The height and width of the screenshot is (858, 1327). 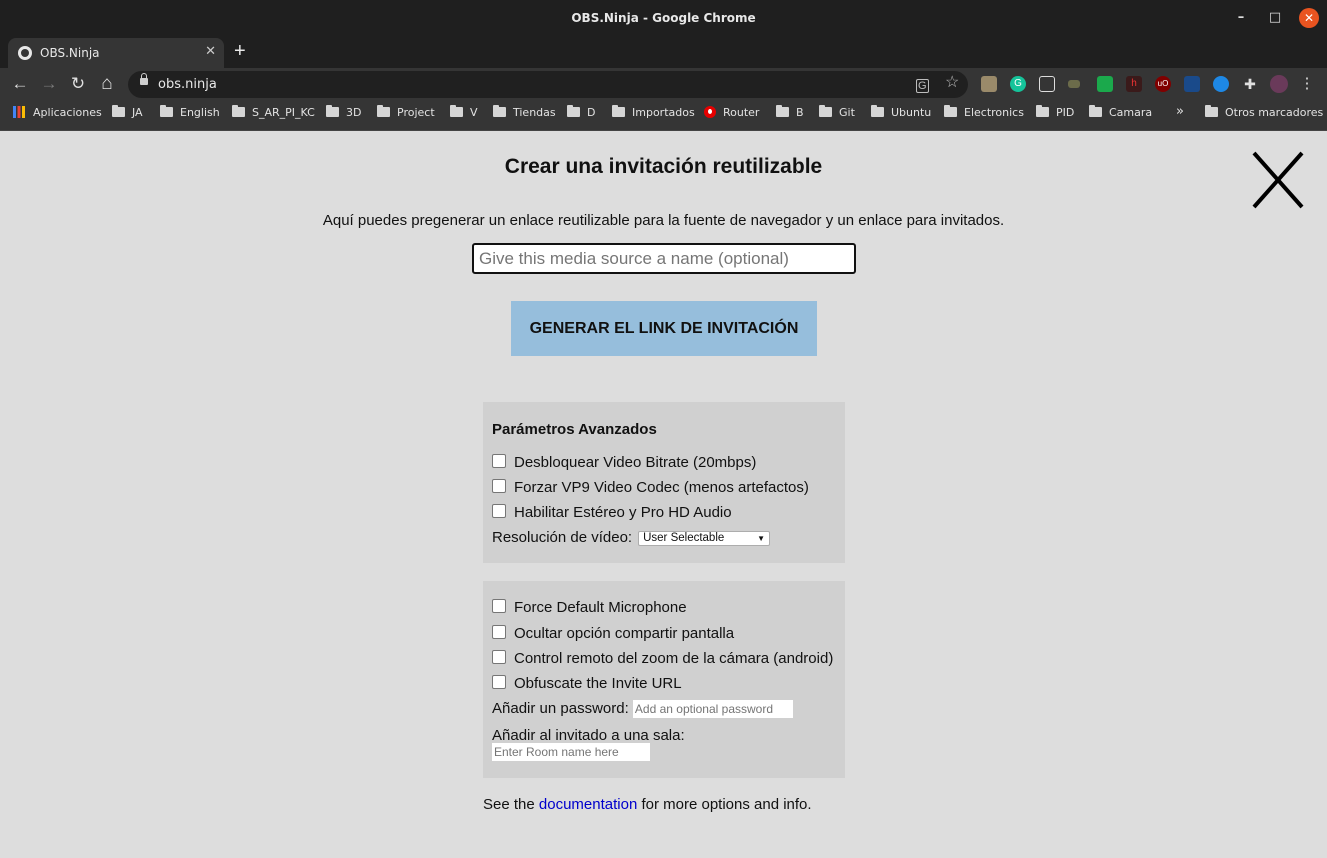 I want to click on hide-screenshare-checkbox, so click(x=499, y=632).